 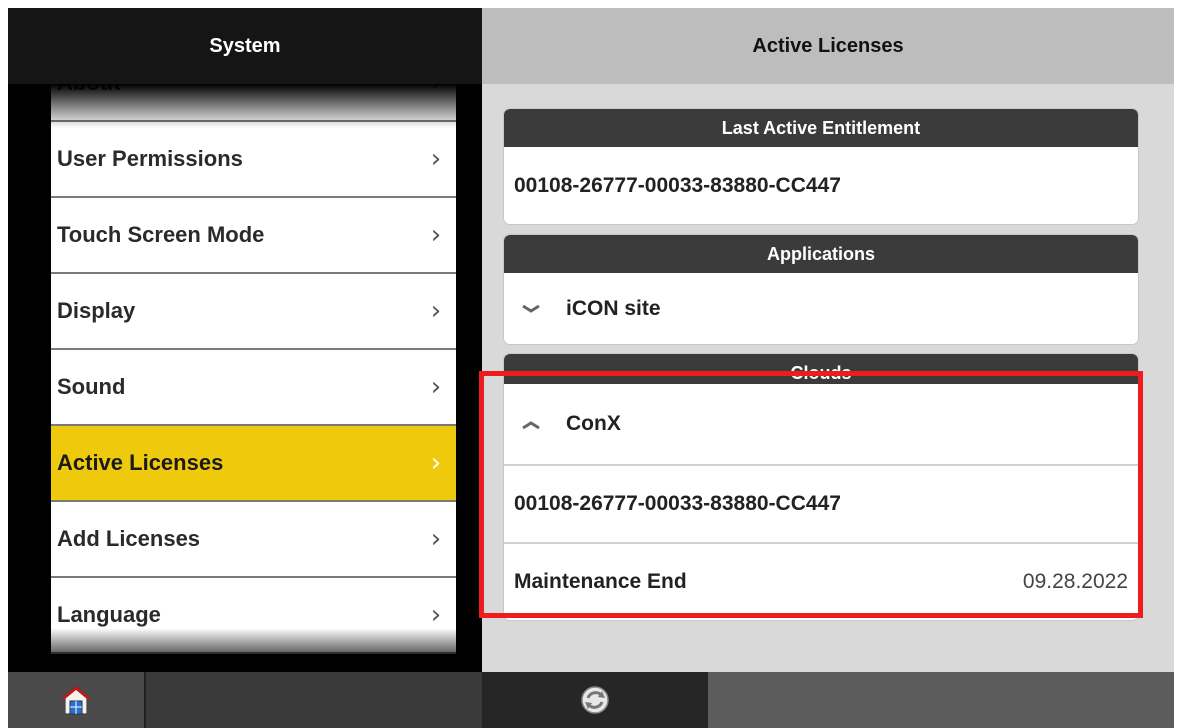 What do you see at coordinates (613, 308) in the screenshot?
I see `application-name: iCON site` at bounding box center [613, 308].